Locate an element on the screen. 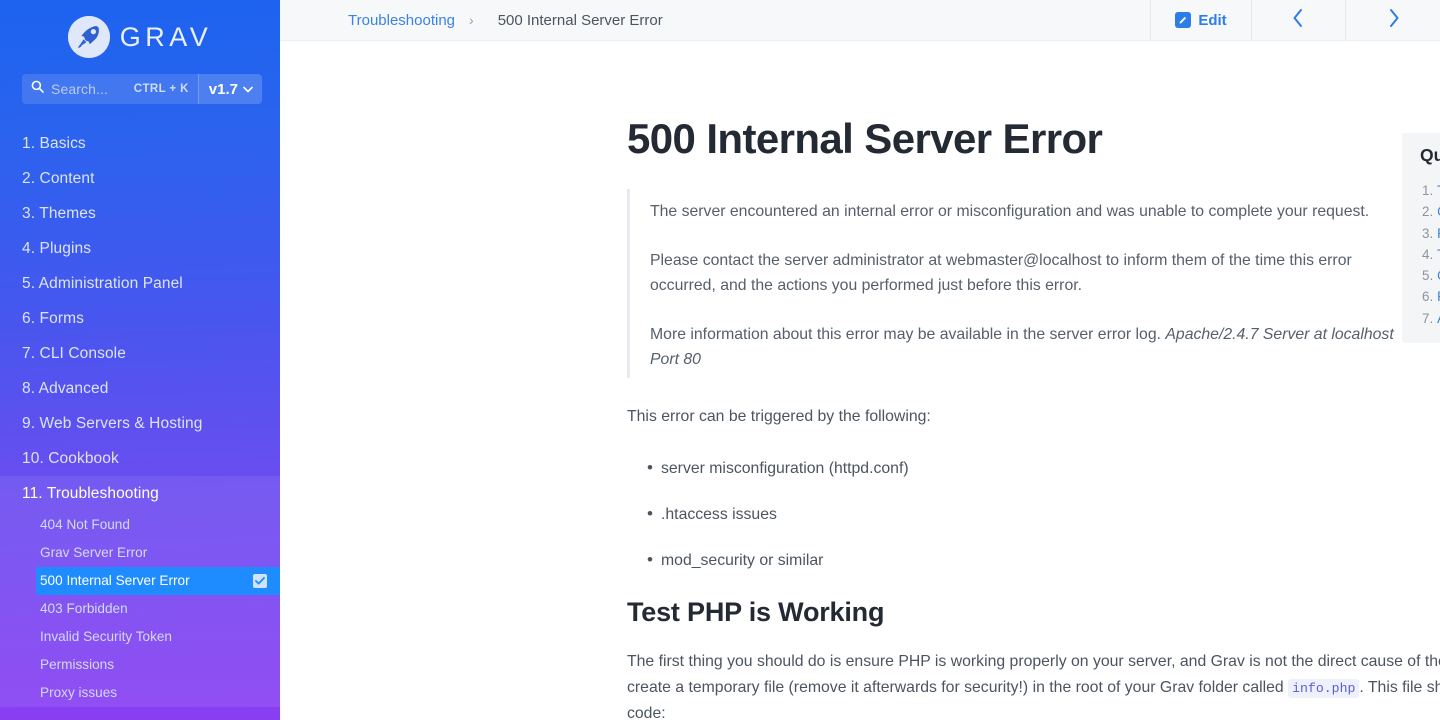 This screenshot has height=720, width=1440. quick-menu-item: 7.Admin Panel Navigation is located at coordinates (1431, 318).